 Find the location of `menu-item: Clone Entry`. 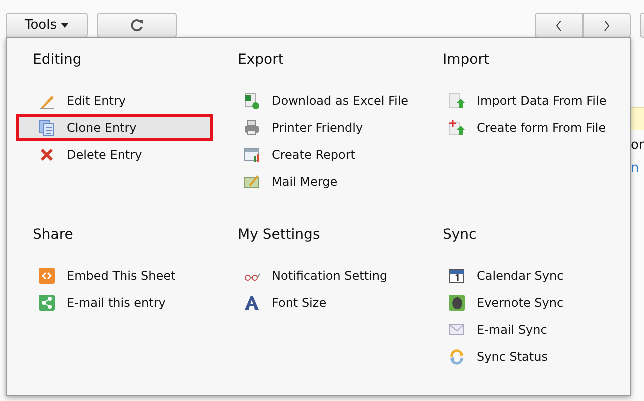

menu-item: Clone Entry is located at coordinates (114, 127).